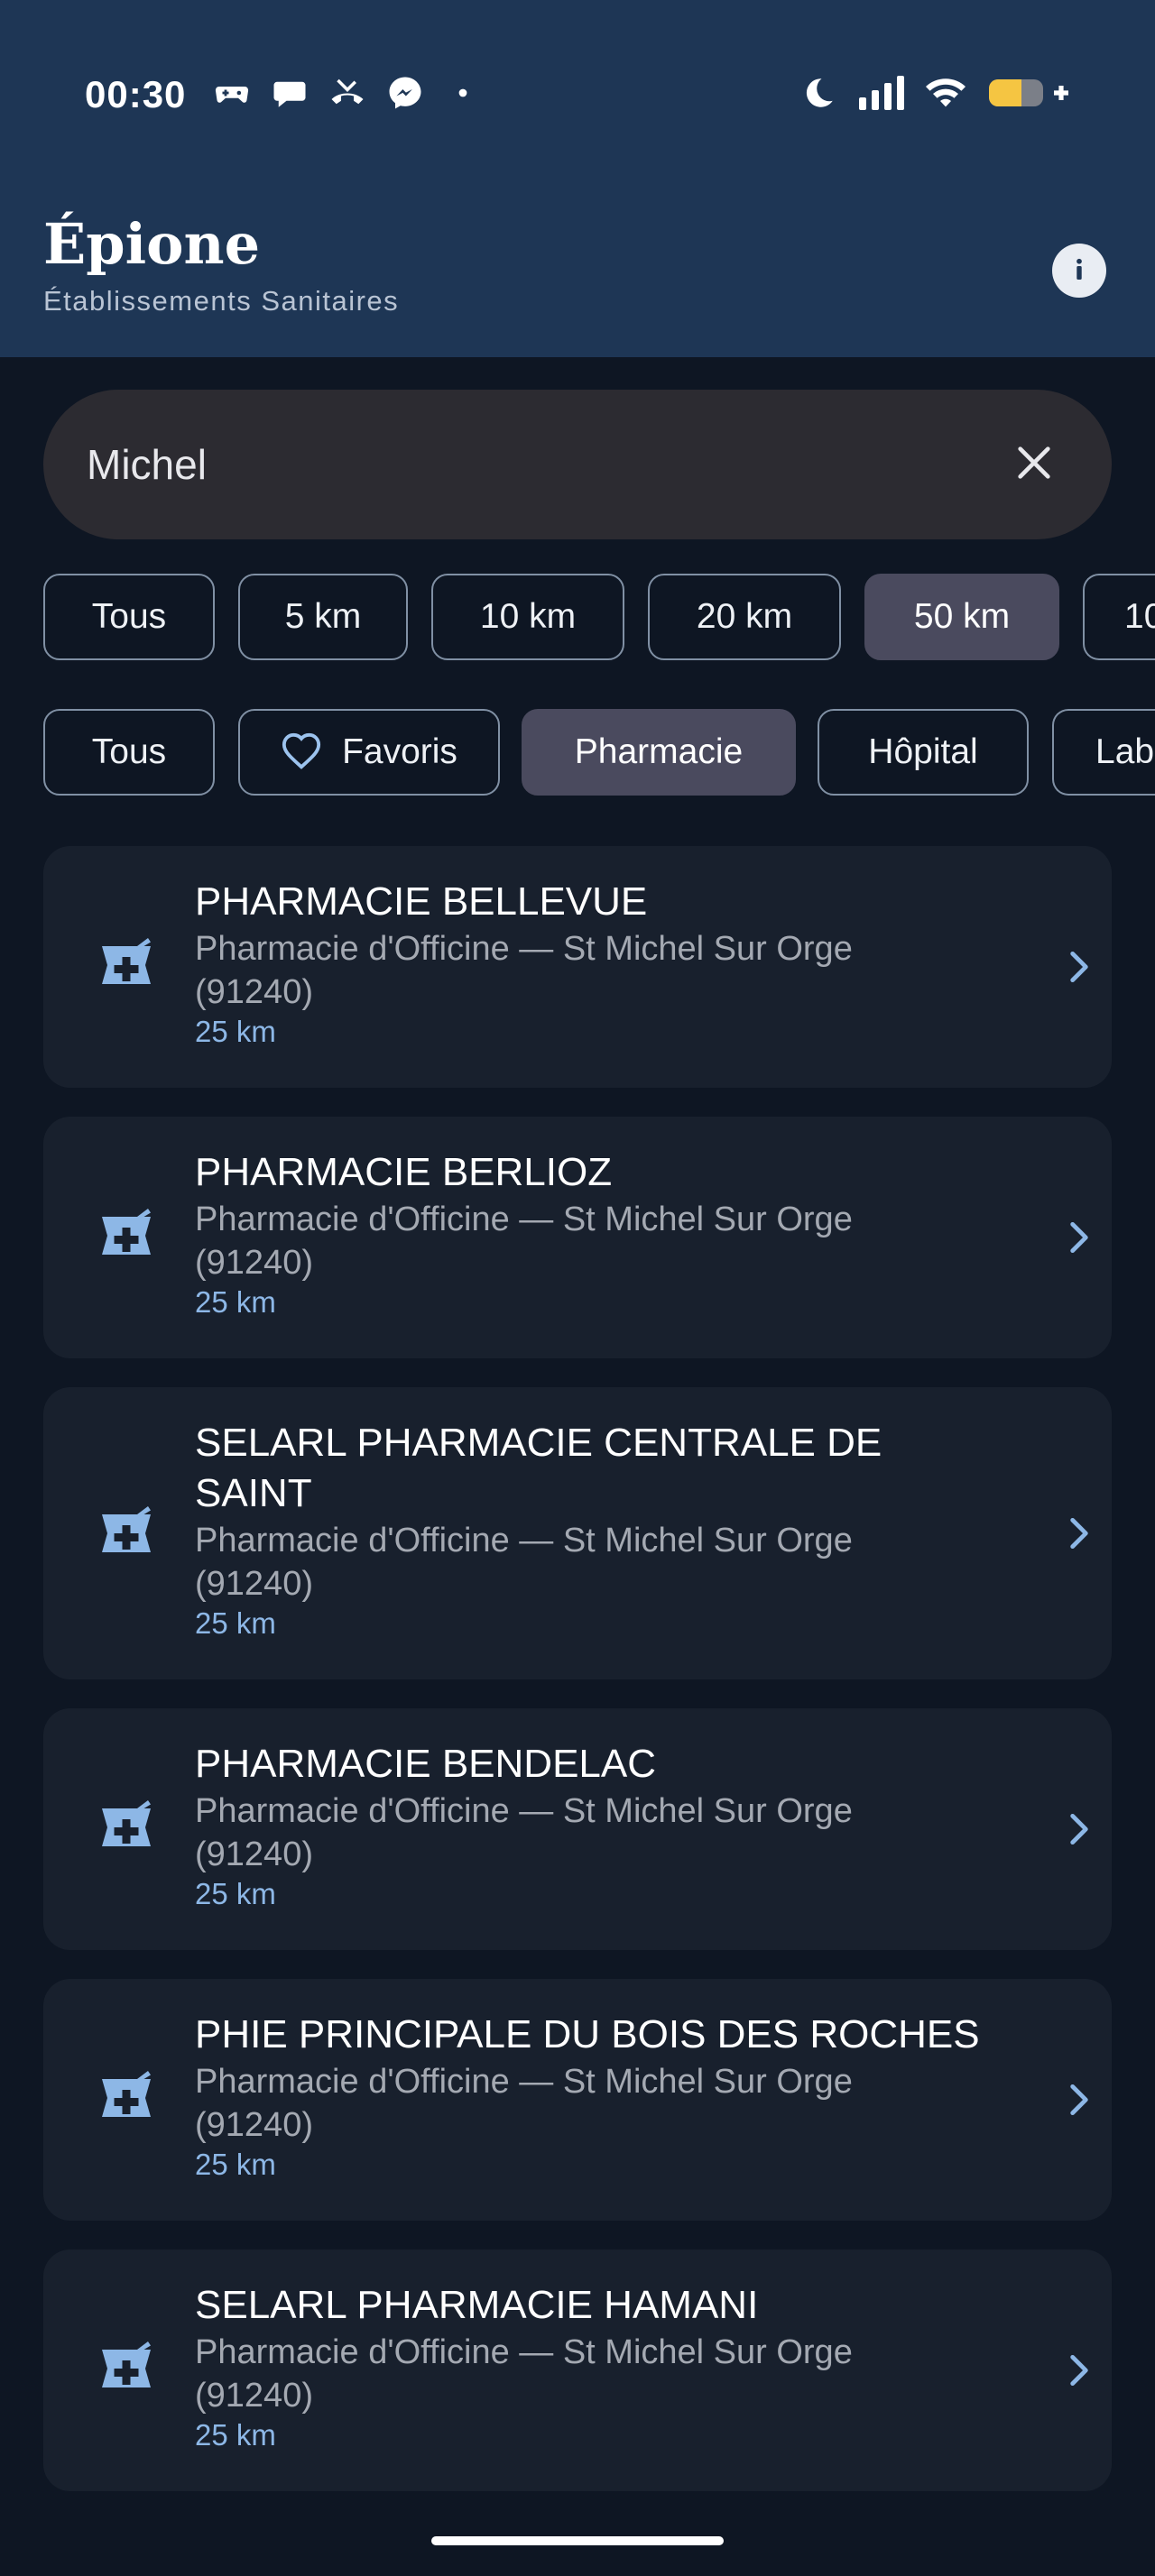 Image resolution: width=1155 pixels, height=2576 pixels. I want to click on wifi-icon, so click(945, 93).